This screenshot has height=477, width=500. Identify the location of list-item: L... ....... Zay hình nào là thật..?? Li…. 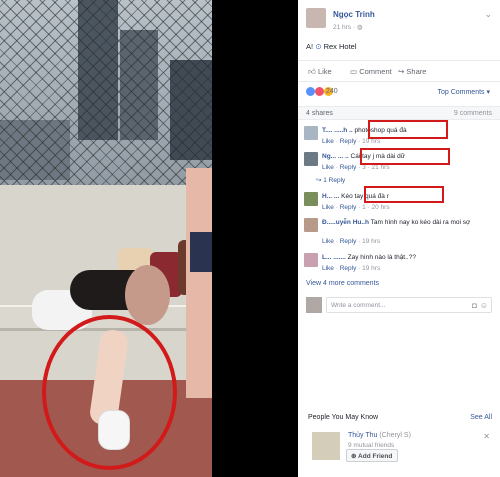
(399, 265).